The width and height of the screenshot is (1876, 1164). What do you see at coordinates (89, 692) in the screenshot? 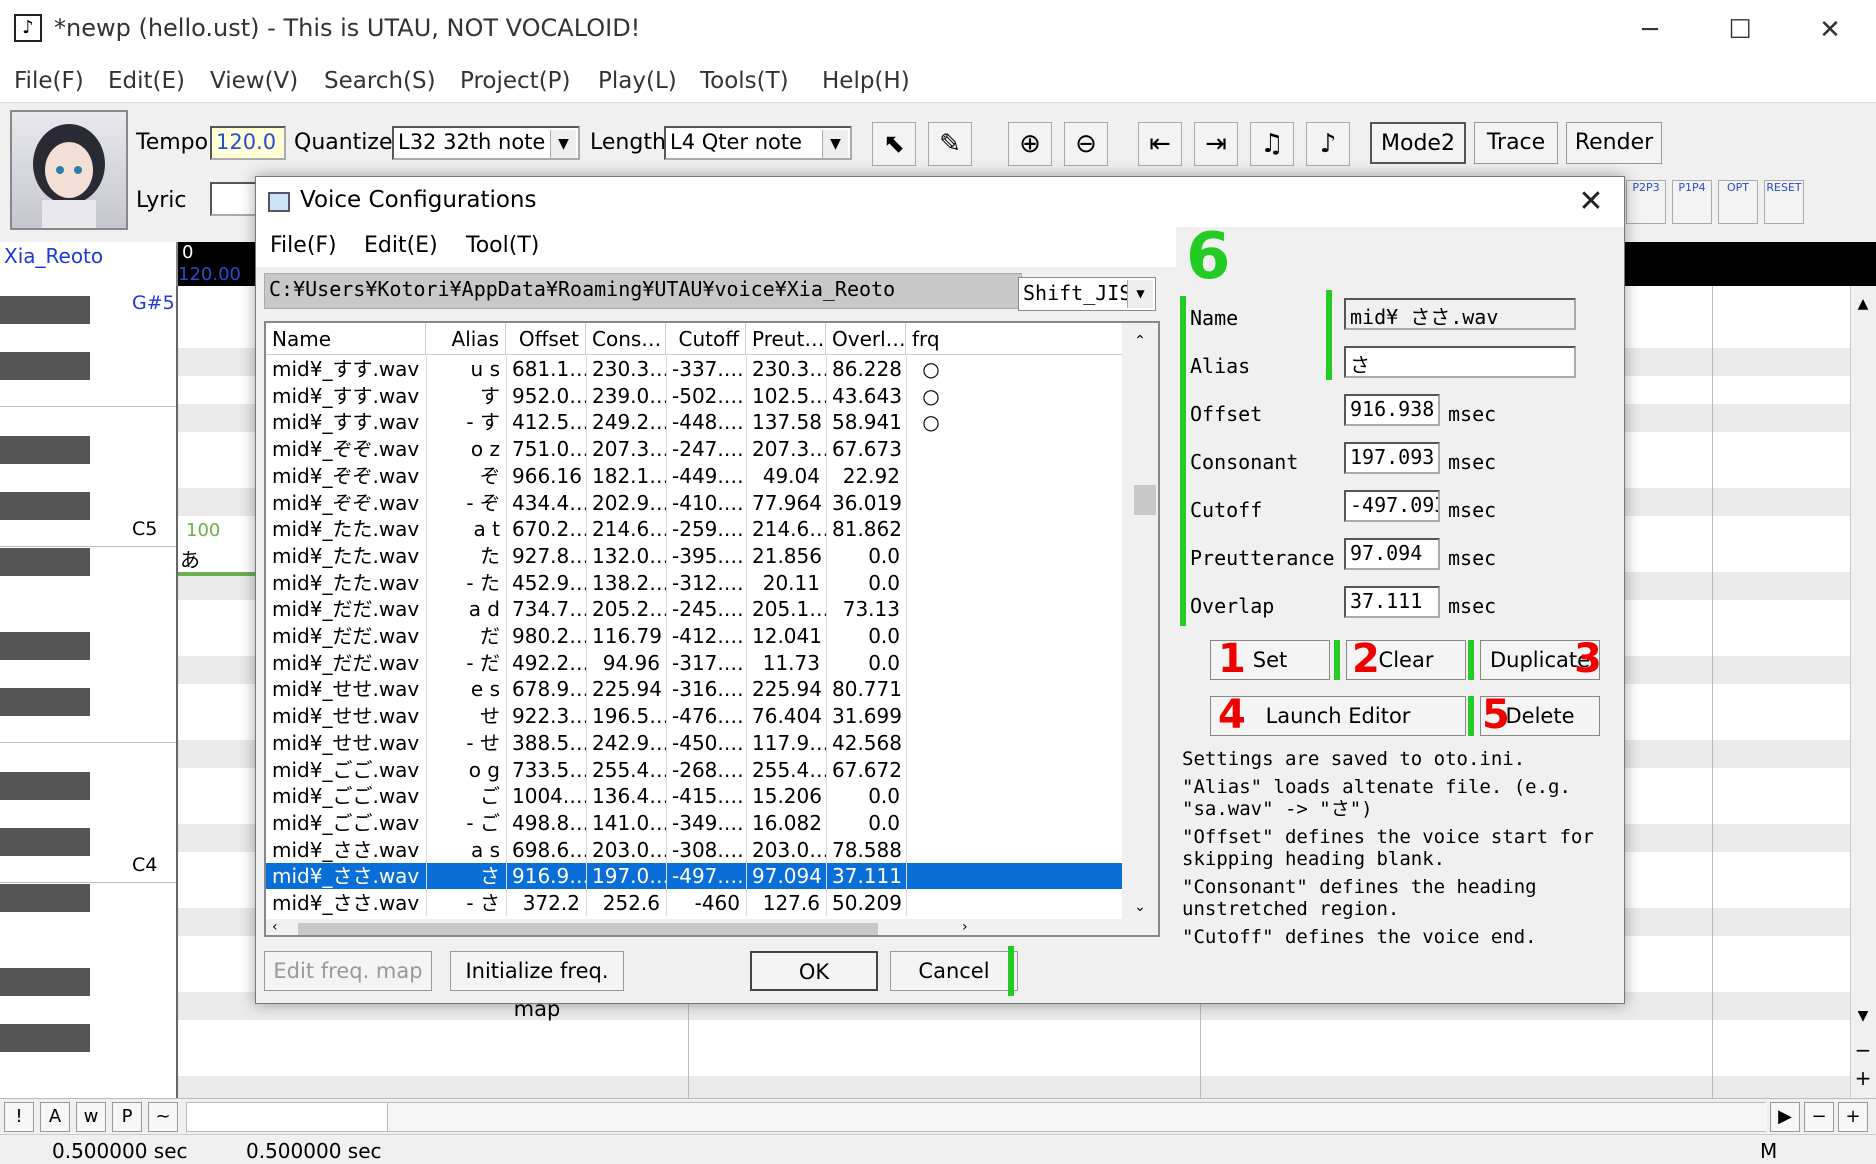
I see `piano-keys: G#5 C5 C4` at bounding box center [89, 692].